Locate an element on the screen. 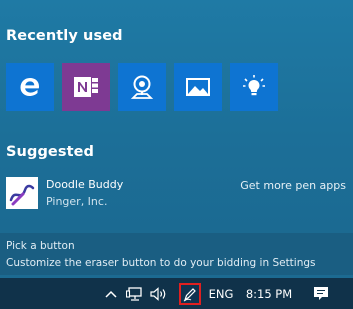  maps-tile is located at coordinates (142, 87).